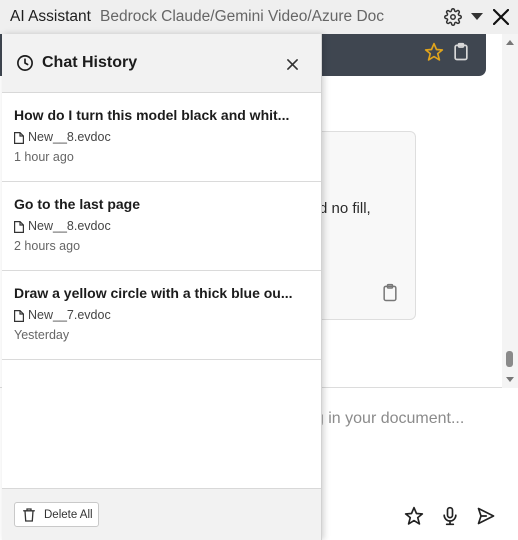 This screenshot has height=540, width=518. Describe the element at coordinates (29, 515) in the screenshot. I see `trash-icon` at that location.